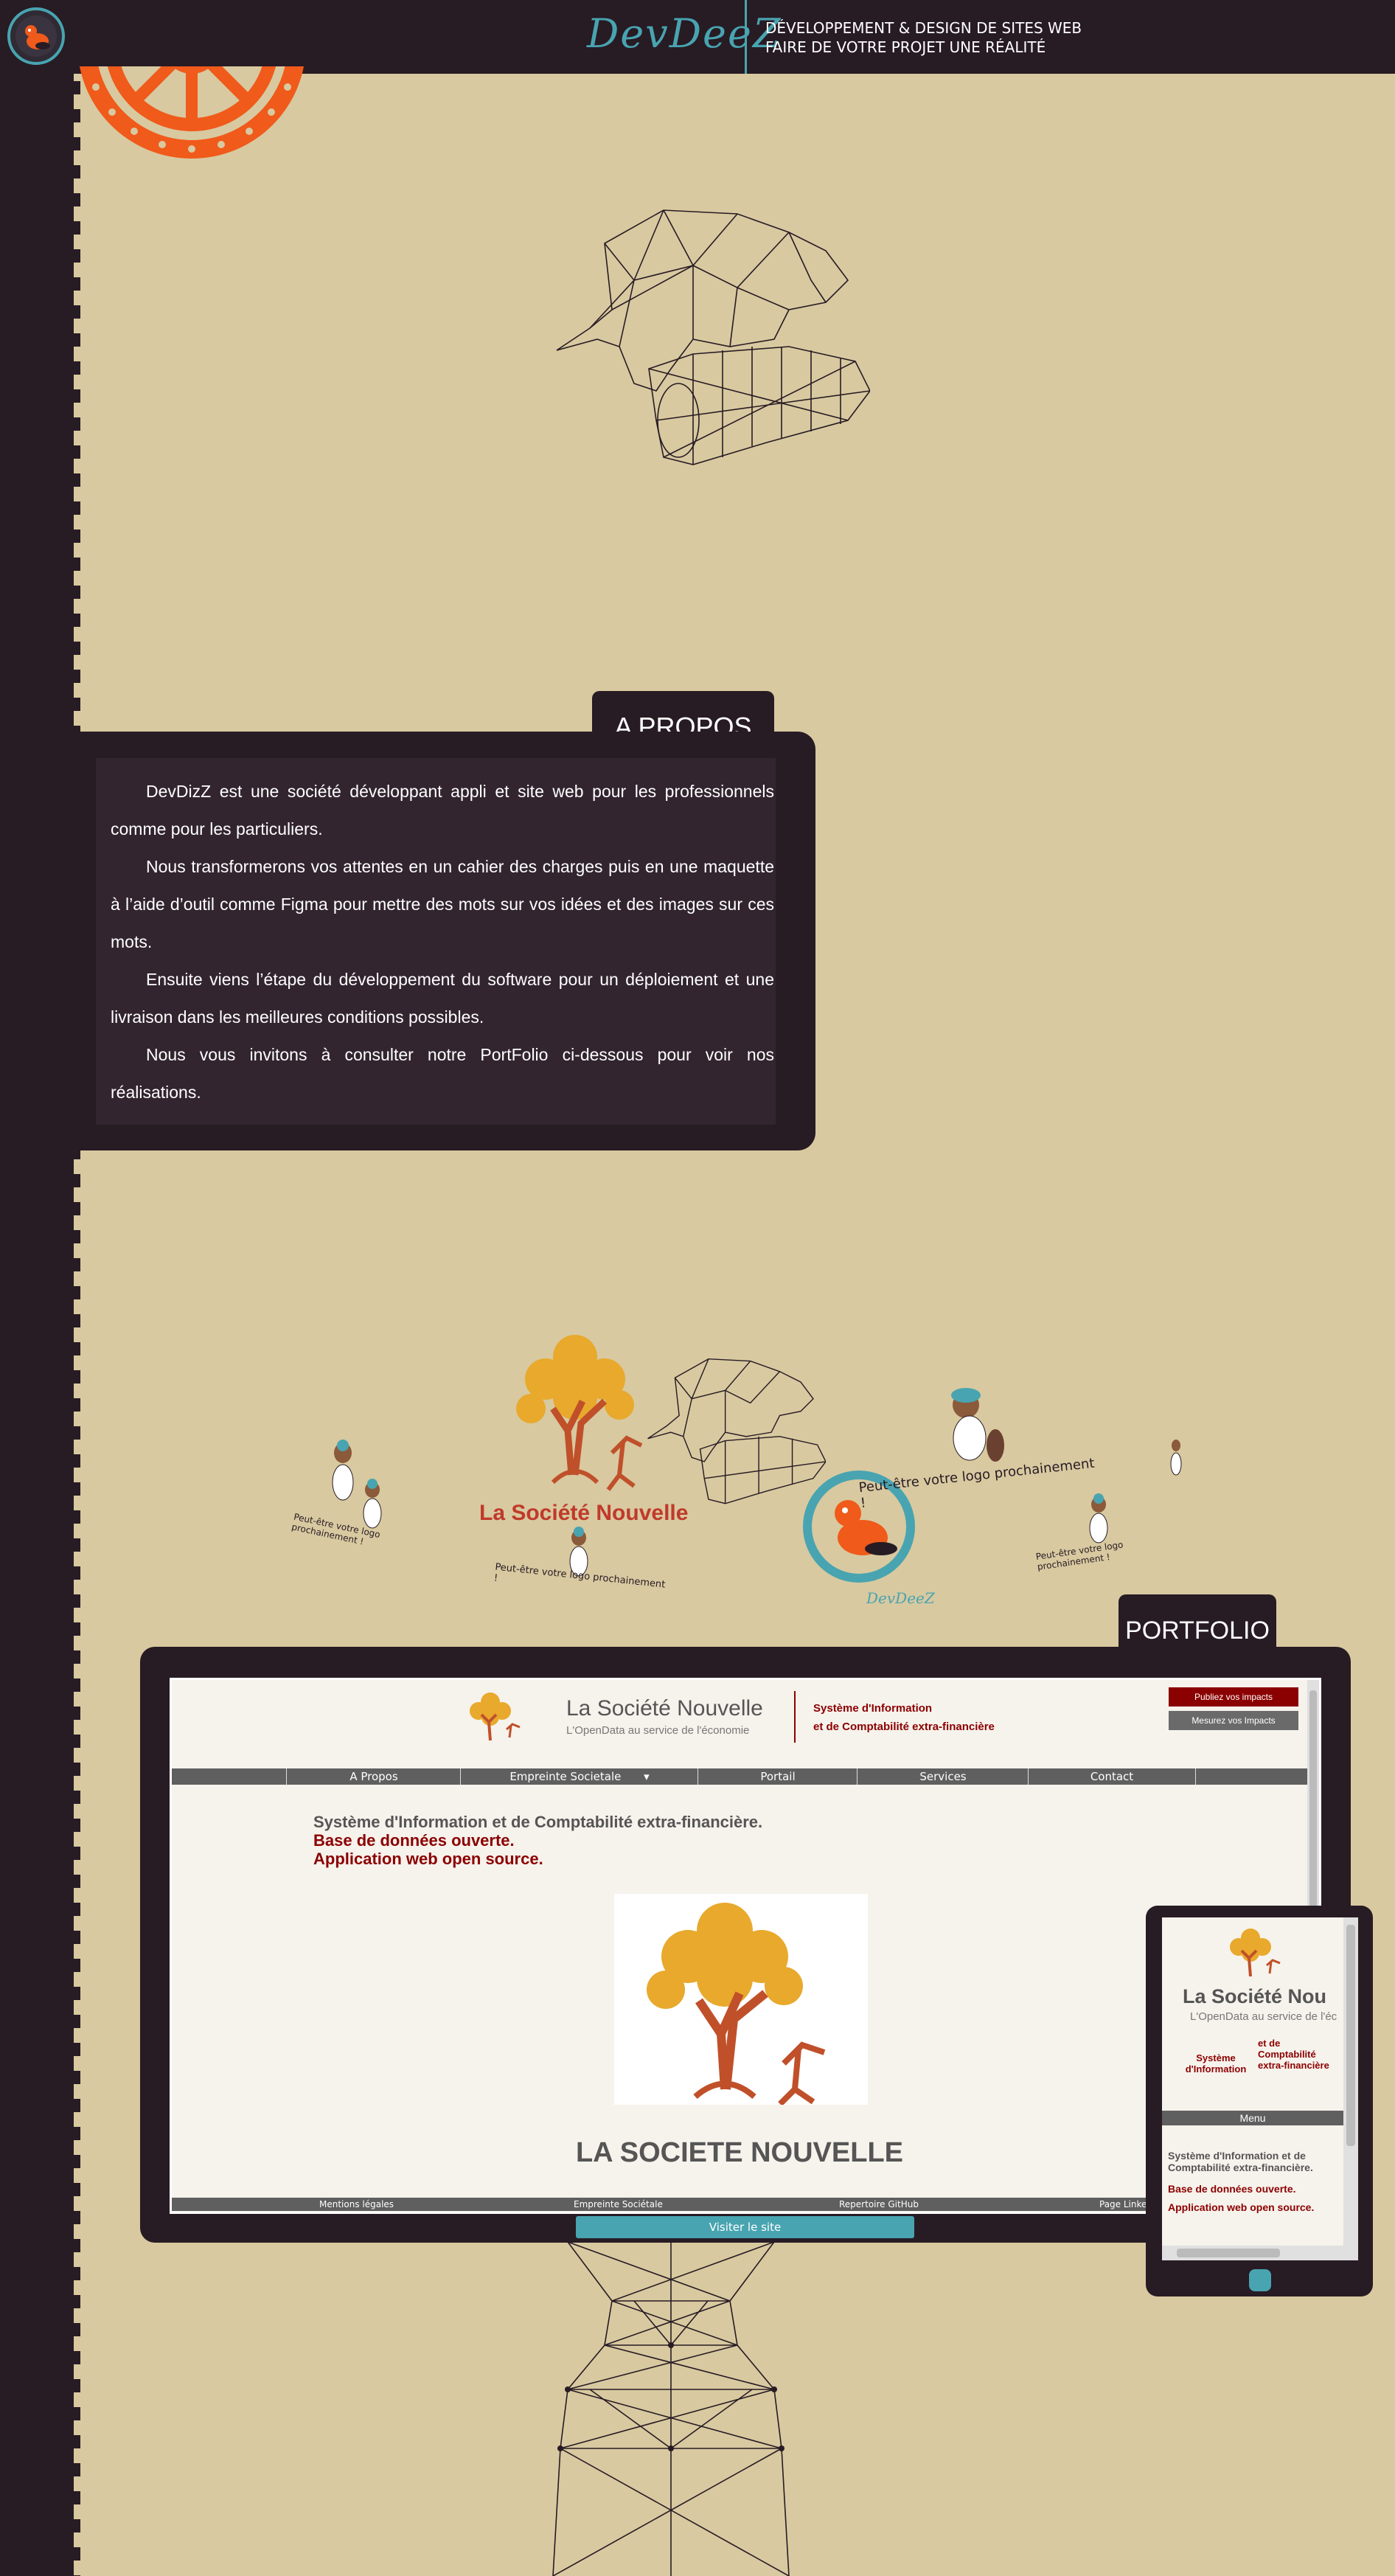 This screenshot has width=1395, height=2576. I want to click on hero-image, so click(741, 2000).